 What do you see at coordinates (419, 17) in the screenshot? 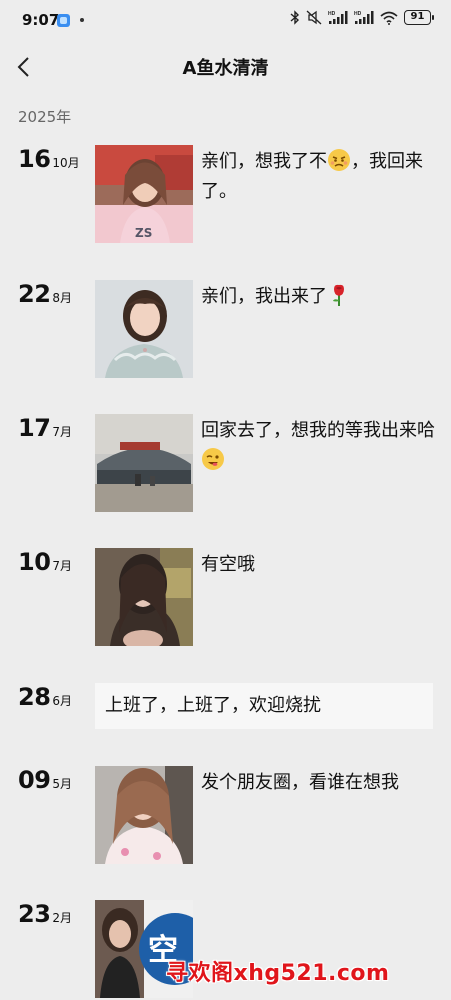
I see `battery-icon: 91` at bounding box center [419, 17].